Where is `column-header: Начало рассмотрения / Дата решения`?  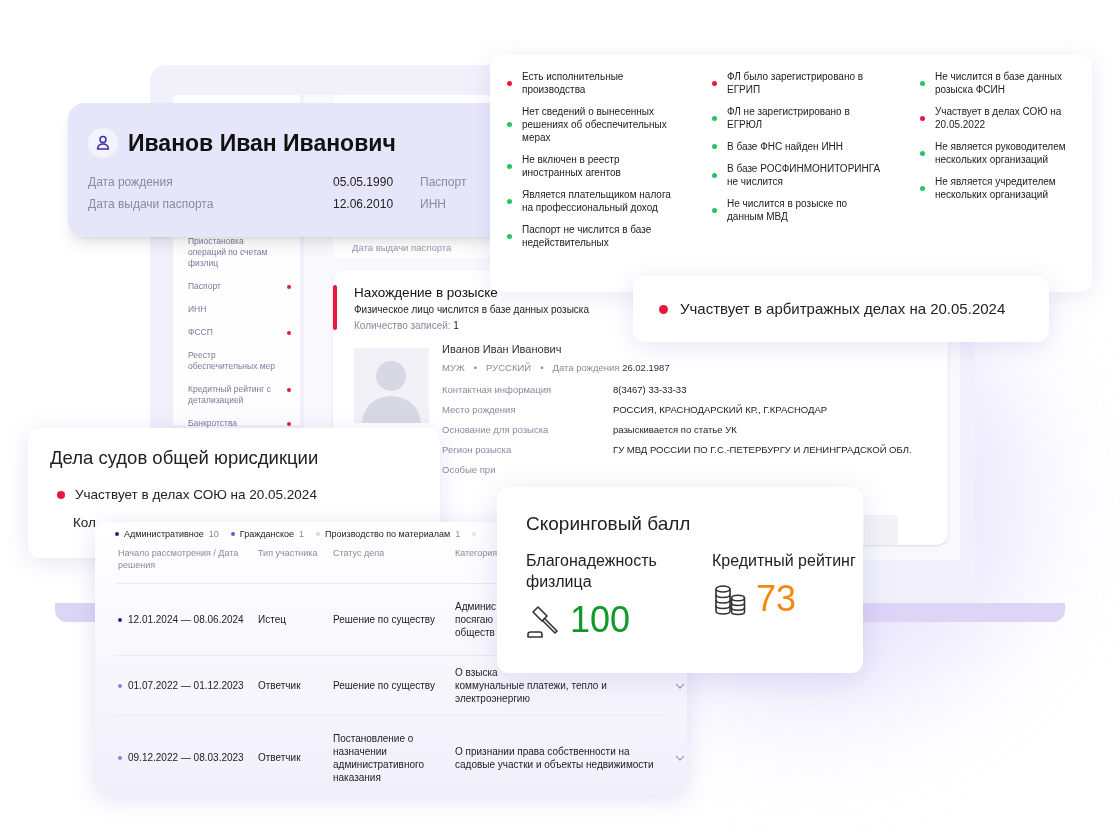 column-header: Начало рассмотрения / Дата решения is located at coordinates (179, 559).